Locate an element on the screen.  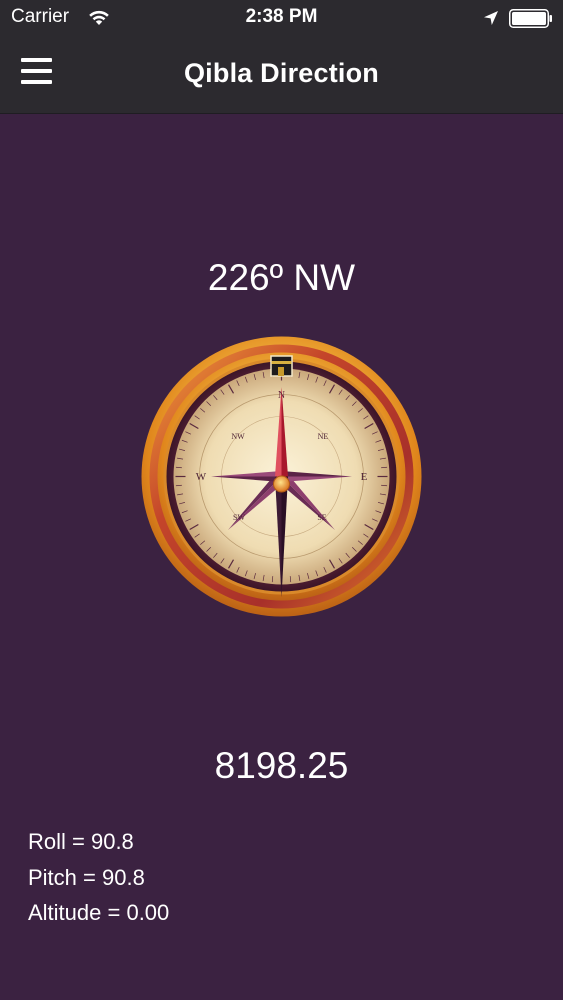
heading-readout: 226º NW is located at coordinates (281, 277).